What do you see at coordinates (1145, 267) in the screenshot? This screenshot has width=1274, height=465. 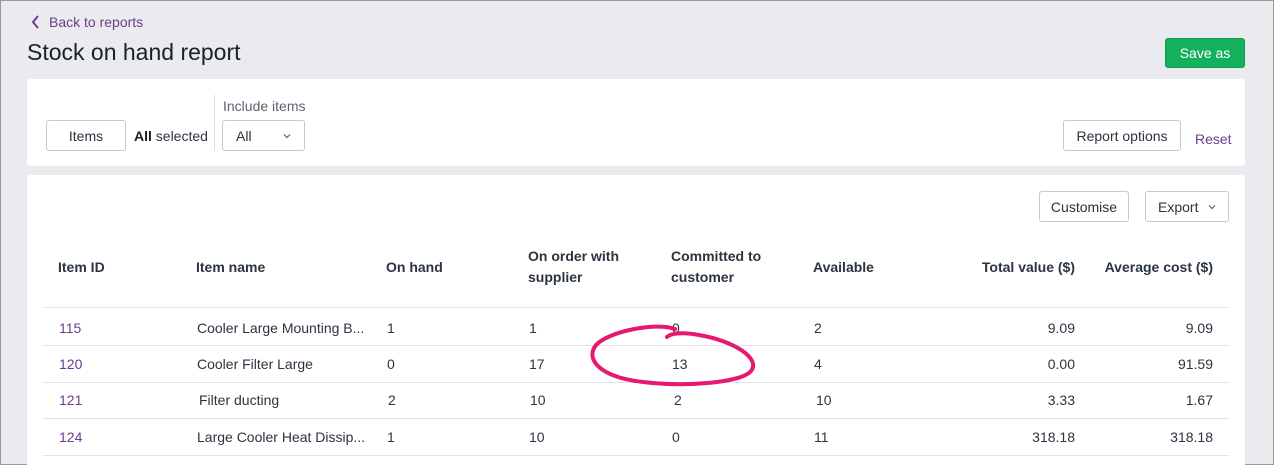 I see `column-header-average-cost: Average cost ($)` at bounding box center [1145, 267].